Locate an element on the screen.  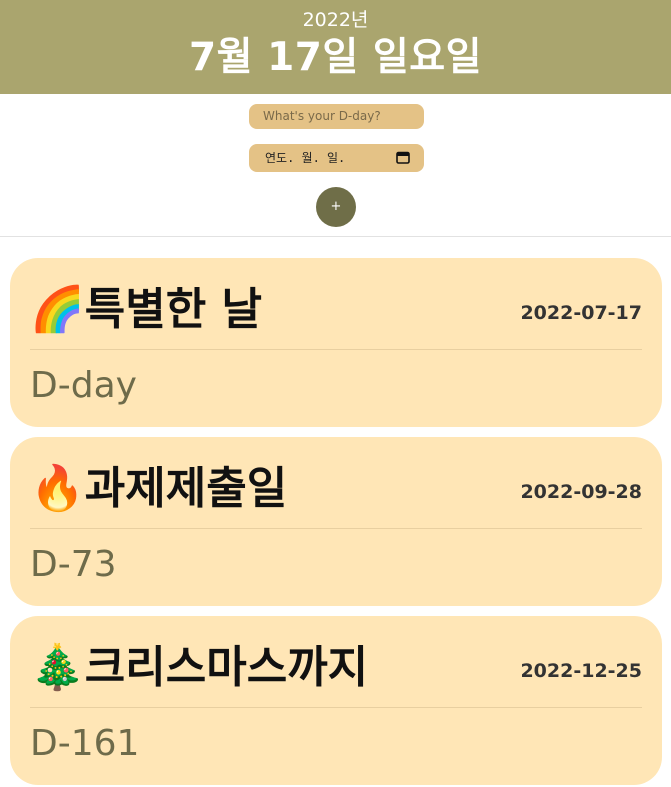
fire-icon: 🔥 is located at coordinates (57, 488).